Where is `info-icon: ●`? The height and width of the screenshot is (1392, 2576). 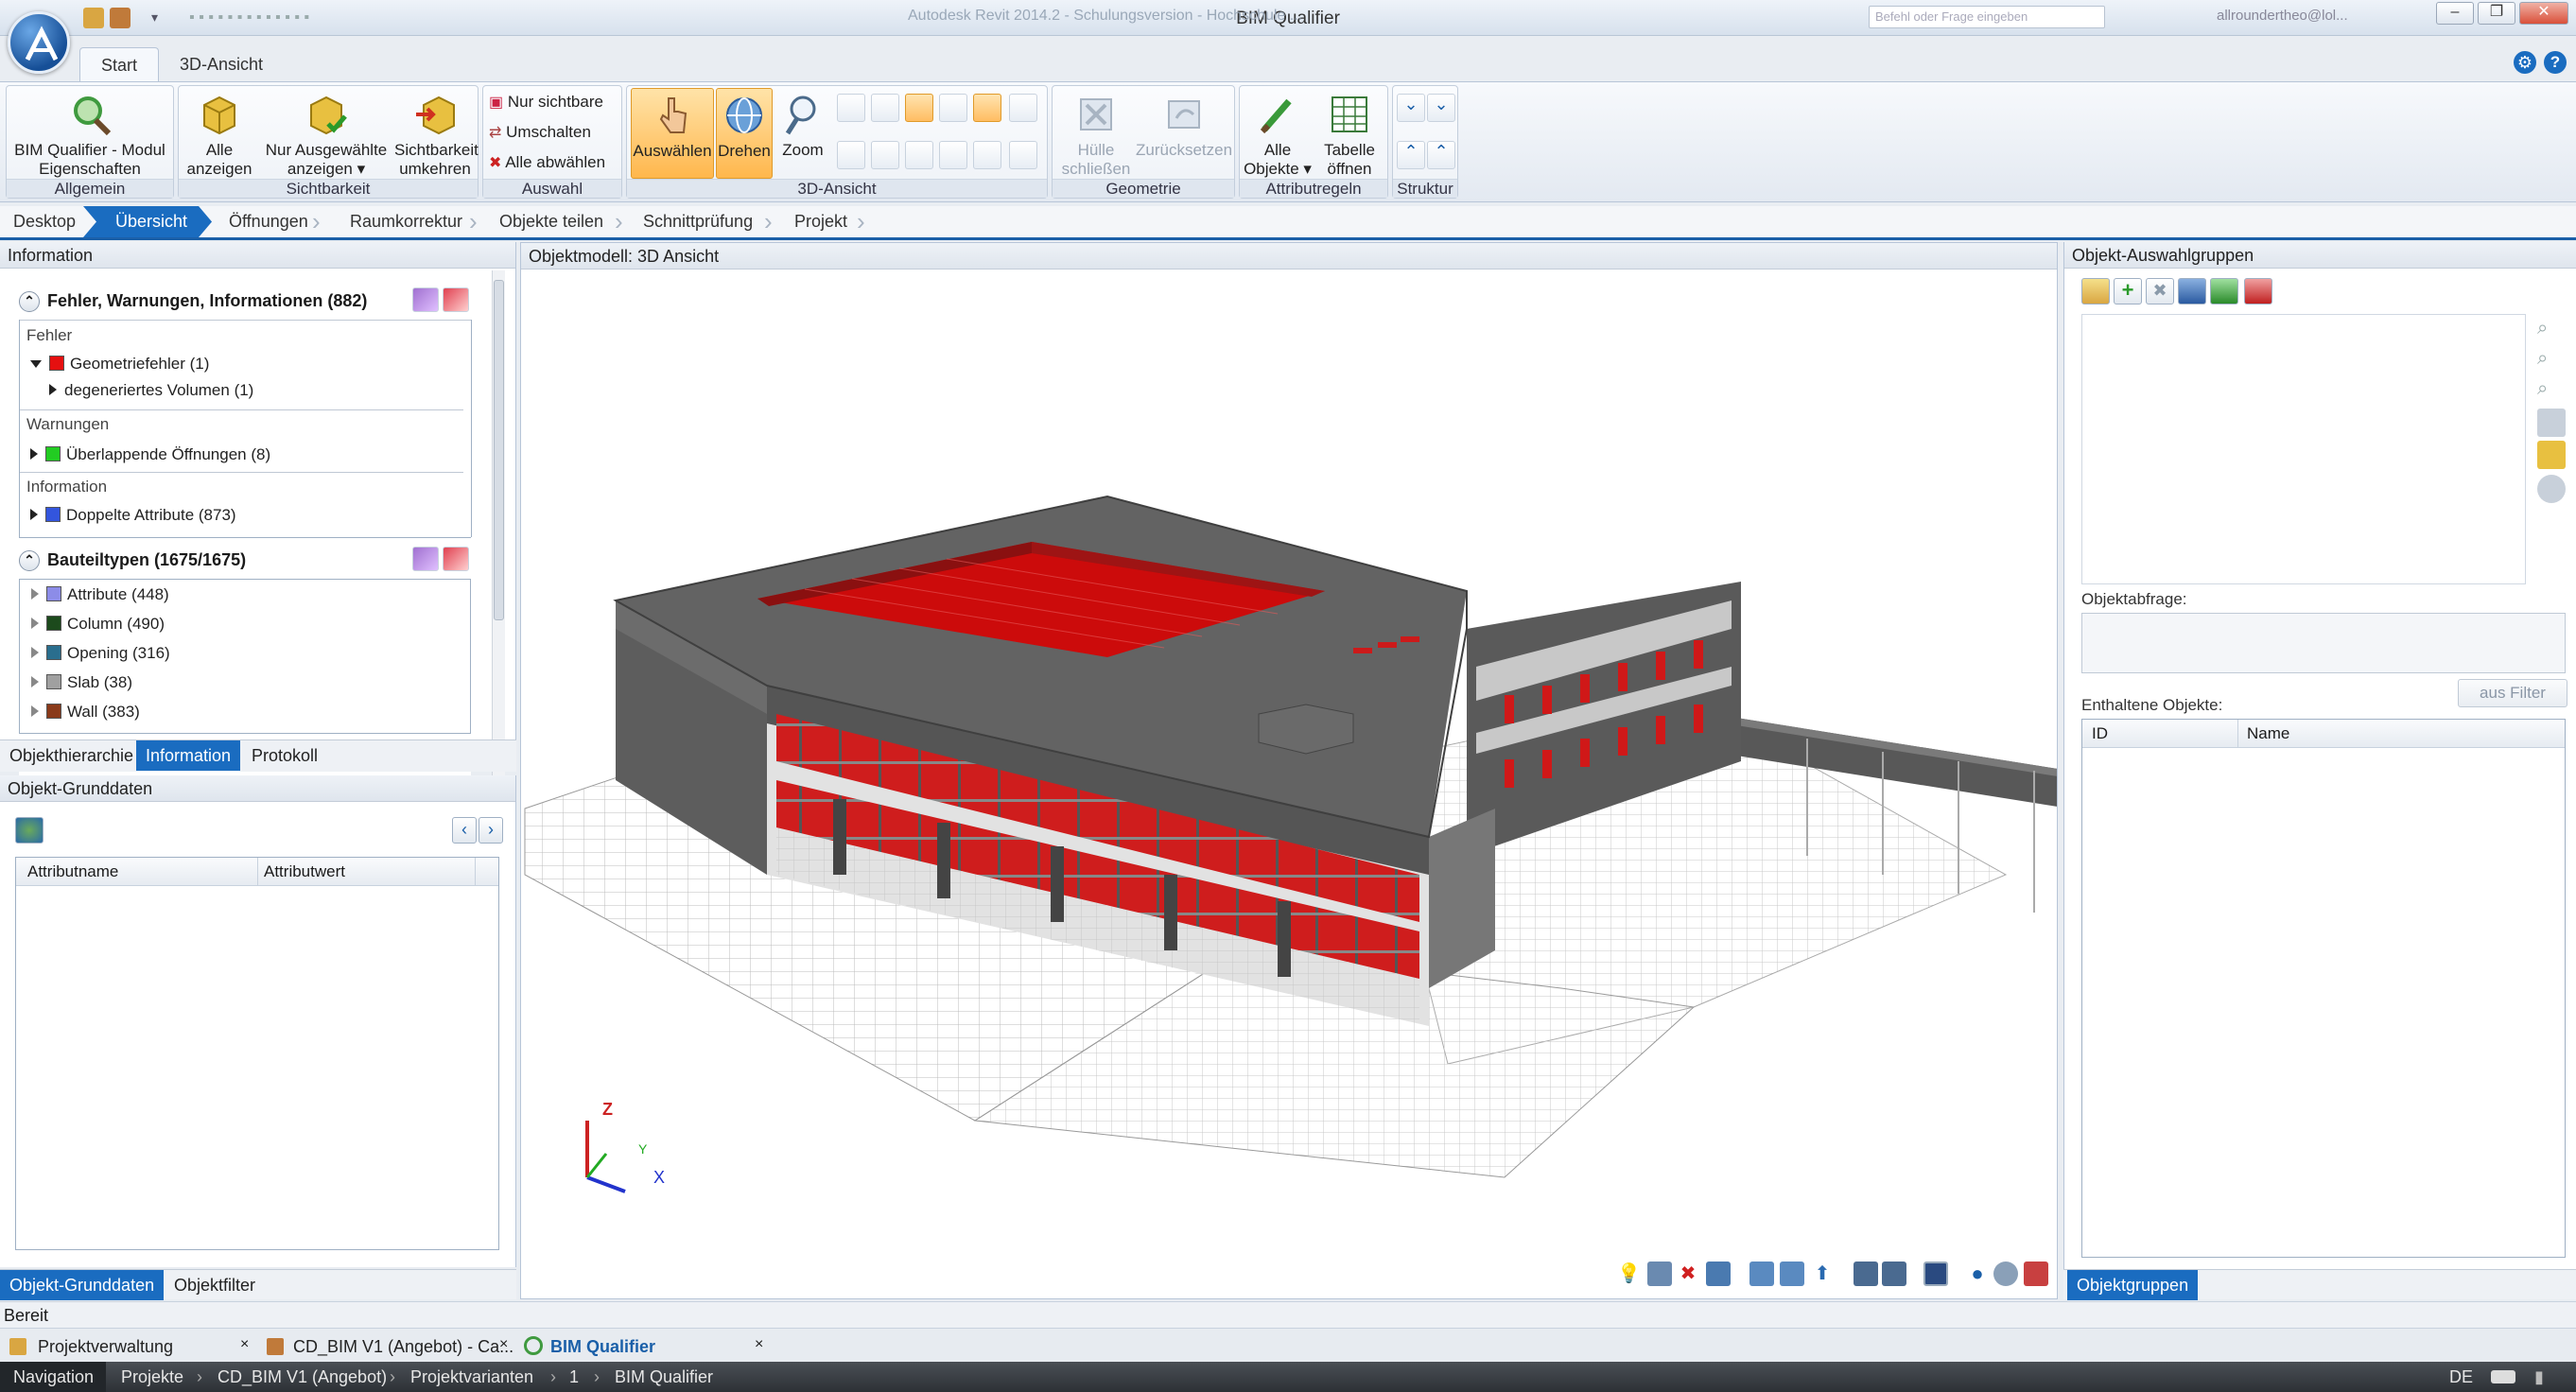 info-icon: ● is located at coordinates (1977, 1274).